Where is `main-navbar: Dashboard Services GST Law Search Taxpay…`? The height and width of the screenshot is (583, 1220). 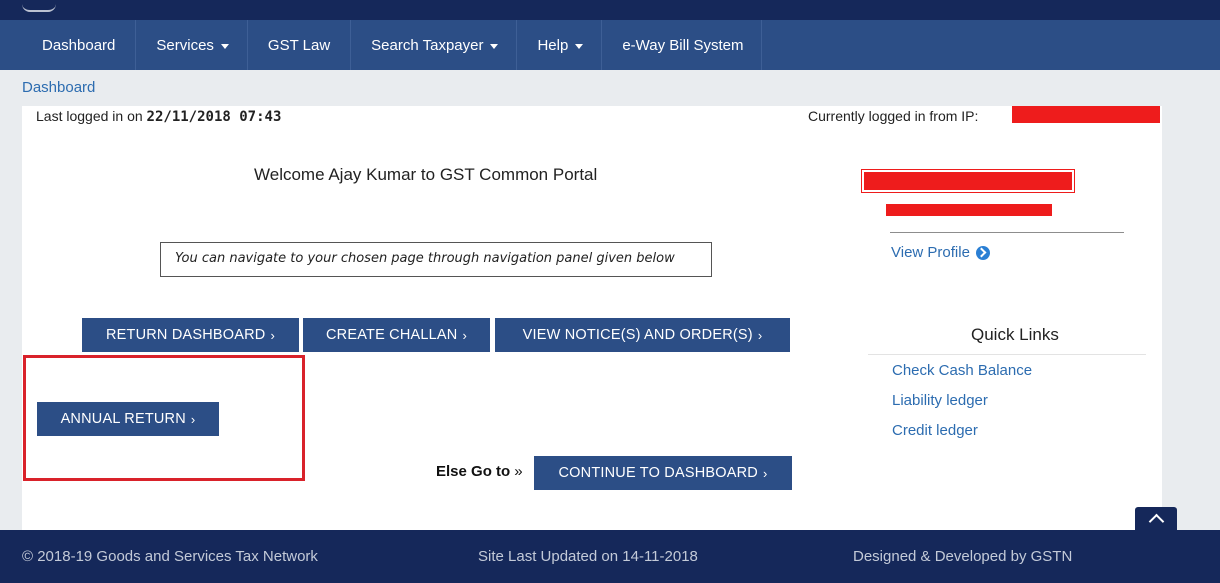 main-navbar: Dashboard Services GST Law Search Taxpay… is located at coordinates (610, 45).